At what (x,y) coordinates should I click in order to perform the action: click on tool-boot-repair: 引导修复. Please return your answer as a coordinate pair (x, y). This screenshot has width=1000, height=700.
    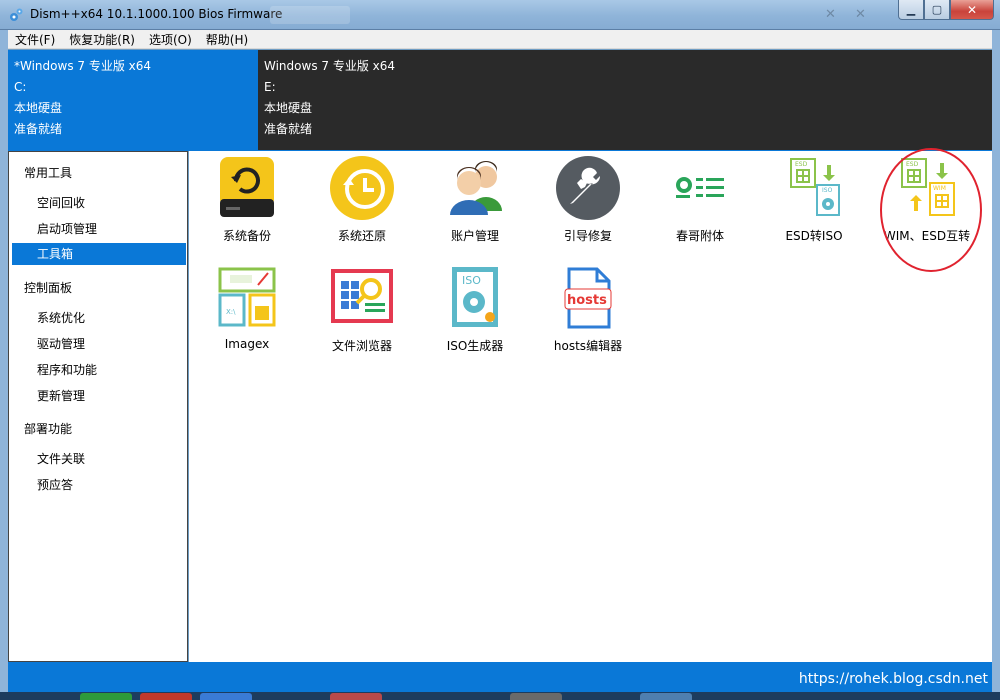
    Looking at the image, I should click on (588, 199).